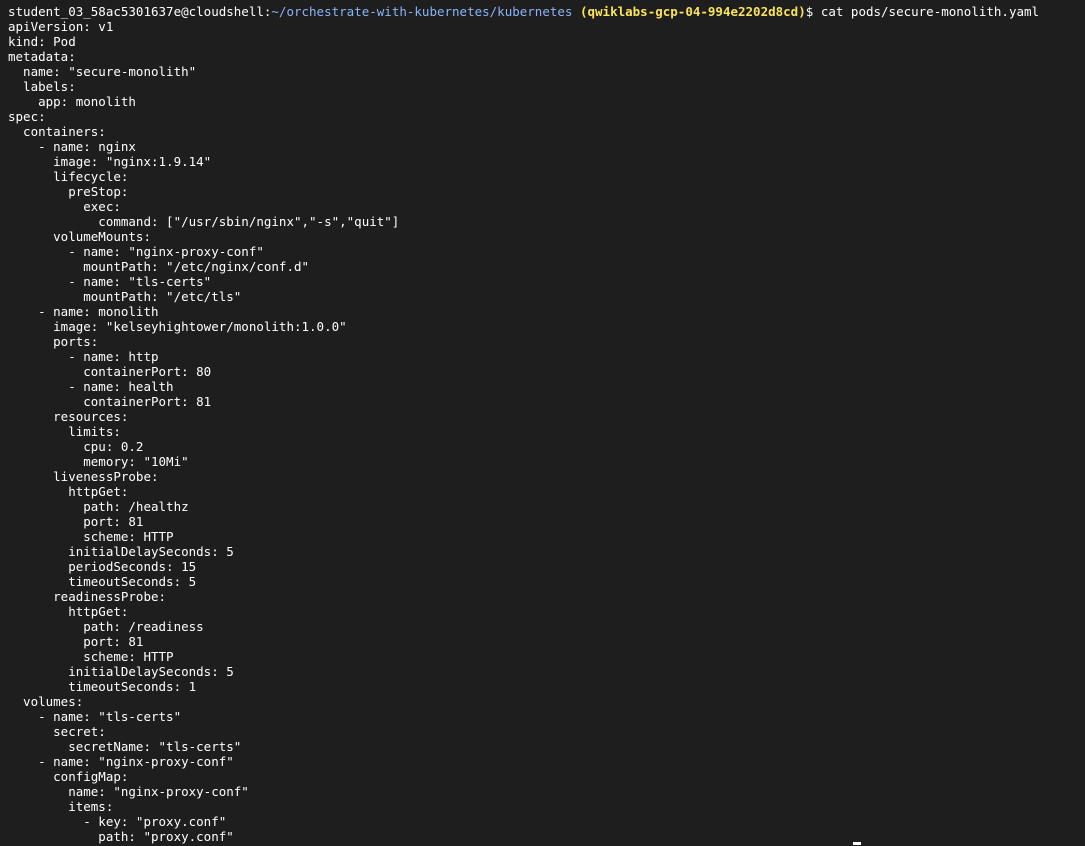 The width and height of the screenshot is (1085, 846). What do you see at coordinates (930, 11) in the screenshot?
I see `prompt-command: cat pods/secure-monolith.yaml` at bounding box center [930, 11].